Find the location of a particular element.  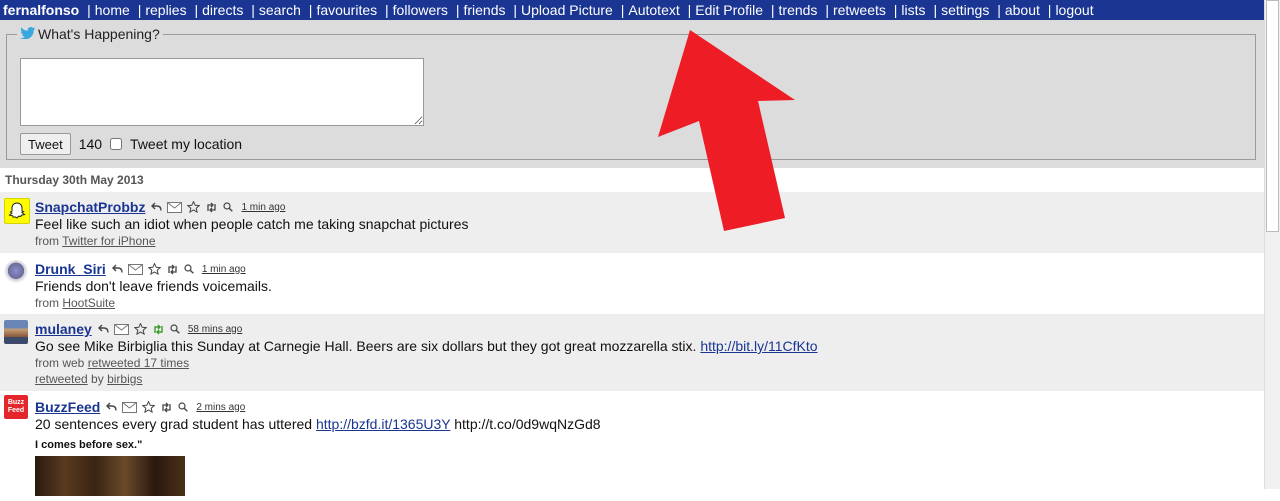

tweet-username: mulaney is located at coordinates (63, 329).